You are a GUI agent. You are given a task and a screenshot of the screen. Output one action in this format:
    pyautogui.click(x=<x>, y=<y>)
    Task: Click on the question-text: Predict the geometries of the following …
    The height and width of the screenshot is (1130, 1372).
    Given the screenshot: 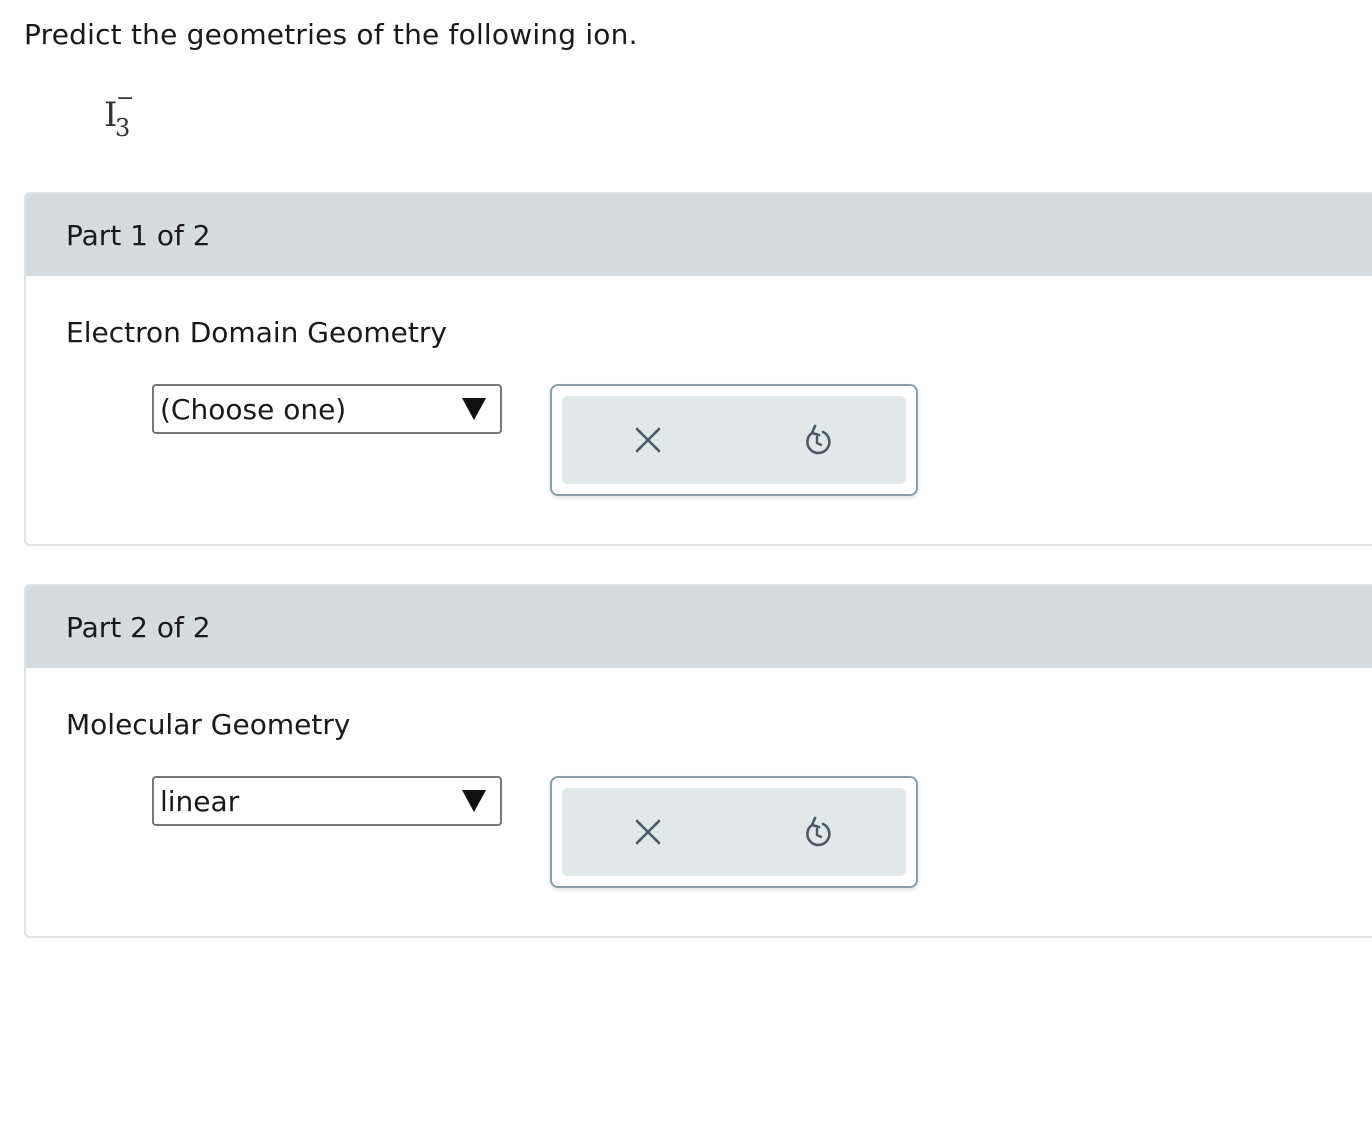 What is the action you would take?
    pyautogui.click(x=331, y=34)
    